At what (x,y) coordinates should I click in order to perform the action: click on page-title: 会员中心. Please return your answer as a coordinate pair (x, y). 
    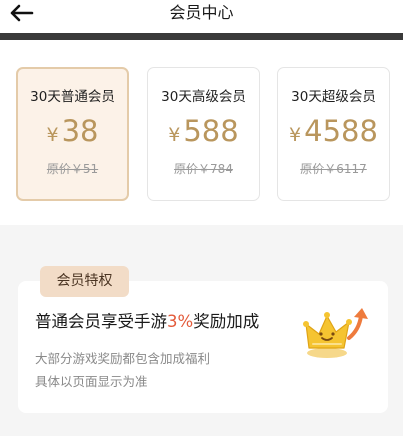
    Looking at the image, I should click on (201, 12).